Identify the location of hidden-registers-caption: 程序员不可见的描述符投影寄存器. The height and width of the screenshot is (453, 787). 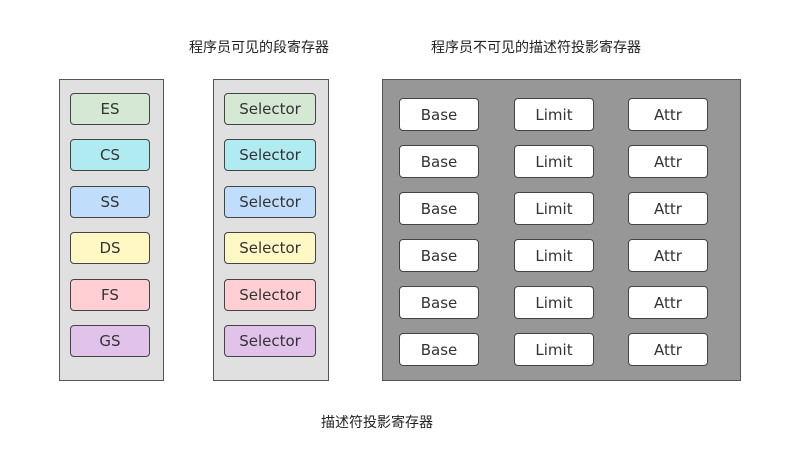
(536, 48).